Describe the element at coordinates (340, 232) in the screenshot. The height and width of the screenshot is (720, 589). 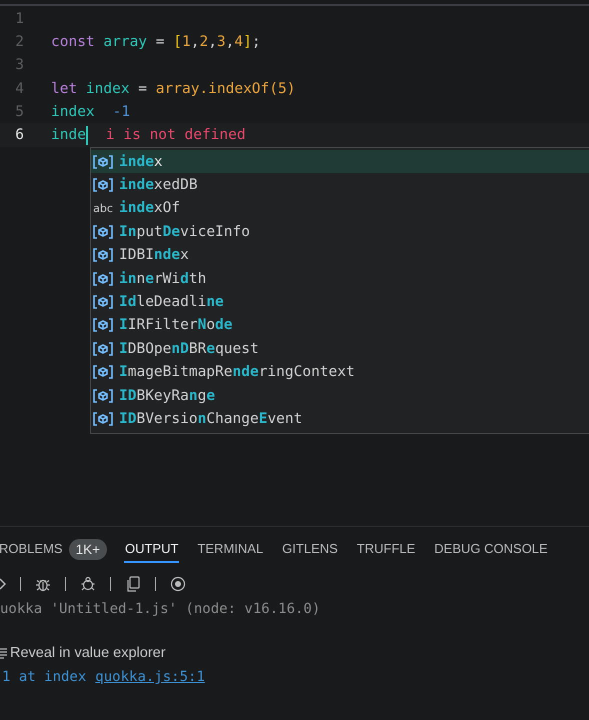
I see `suggestion-item: InputDeviceInfo` at that location.